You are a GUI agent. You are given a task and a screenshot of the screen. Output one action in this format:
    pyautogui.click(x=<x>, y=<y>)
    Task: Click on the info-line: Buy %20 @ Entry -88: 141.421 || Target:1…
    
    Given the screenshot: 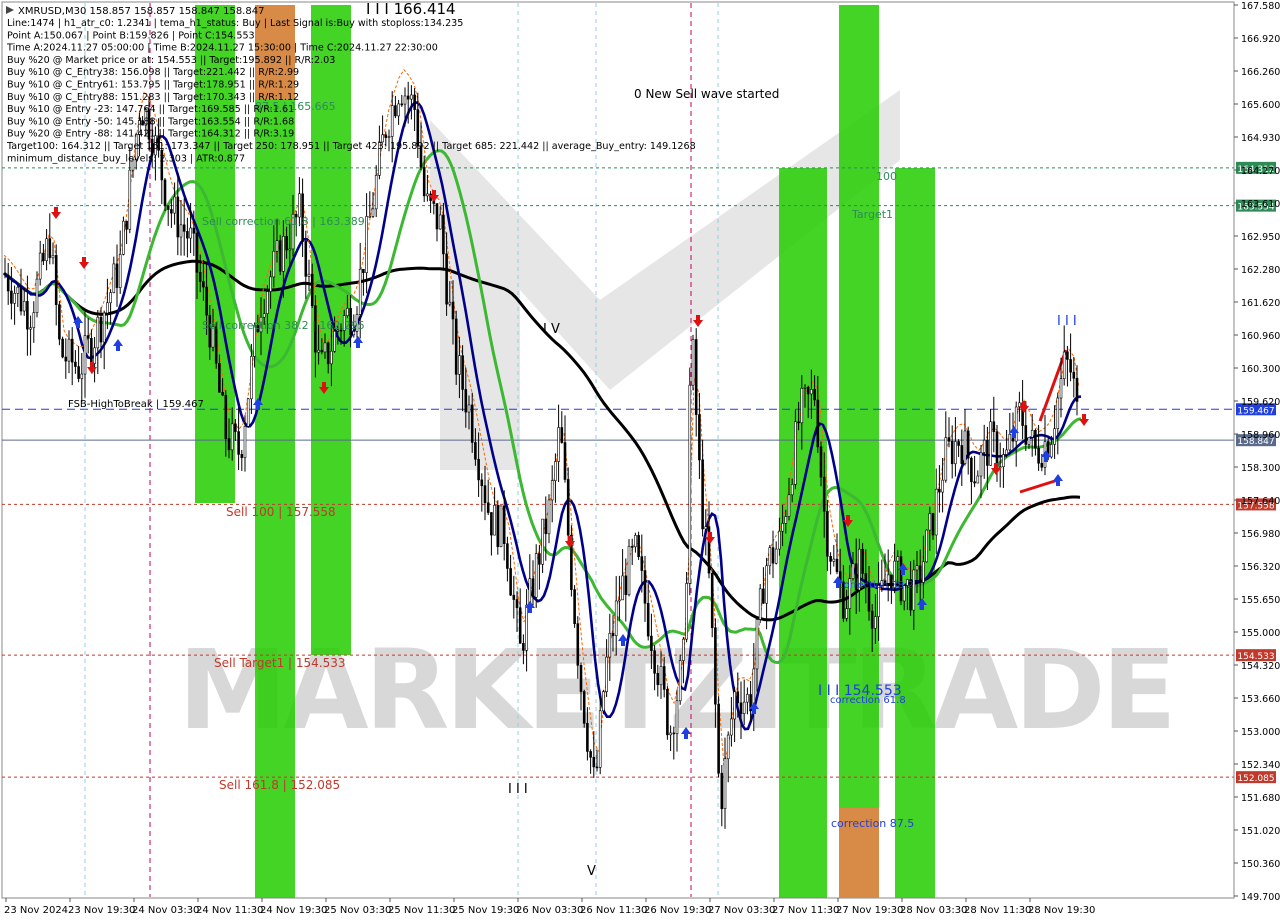 What is the action you would take?
    pyautogui.click(x=150, y=134)
    